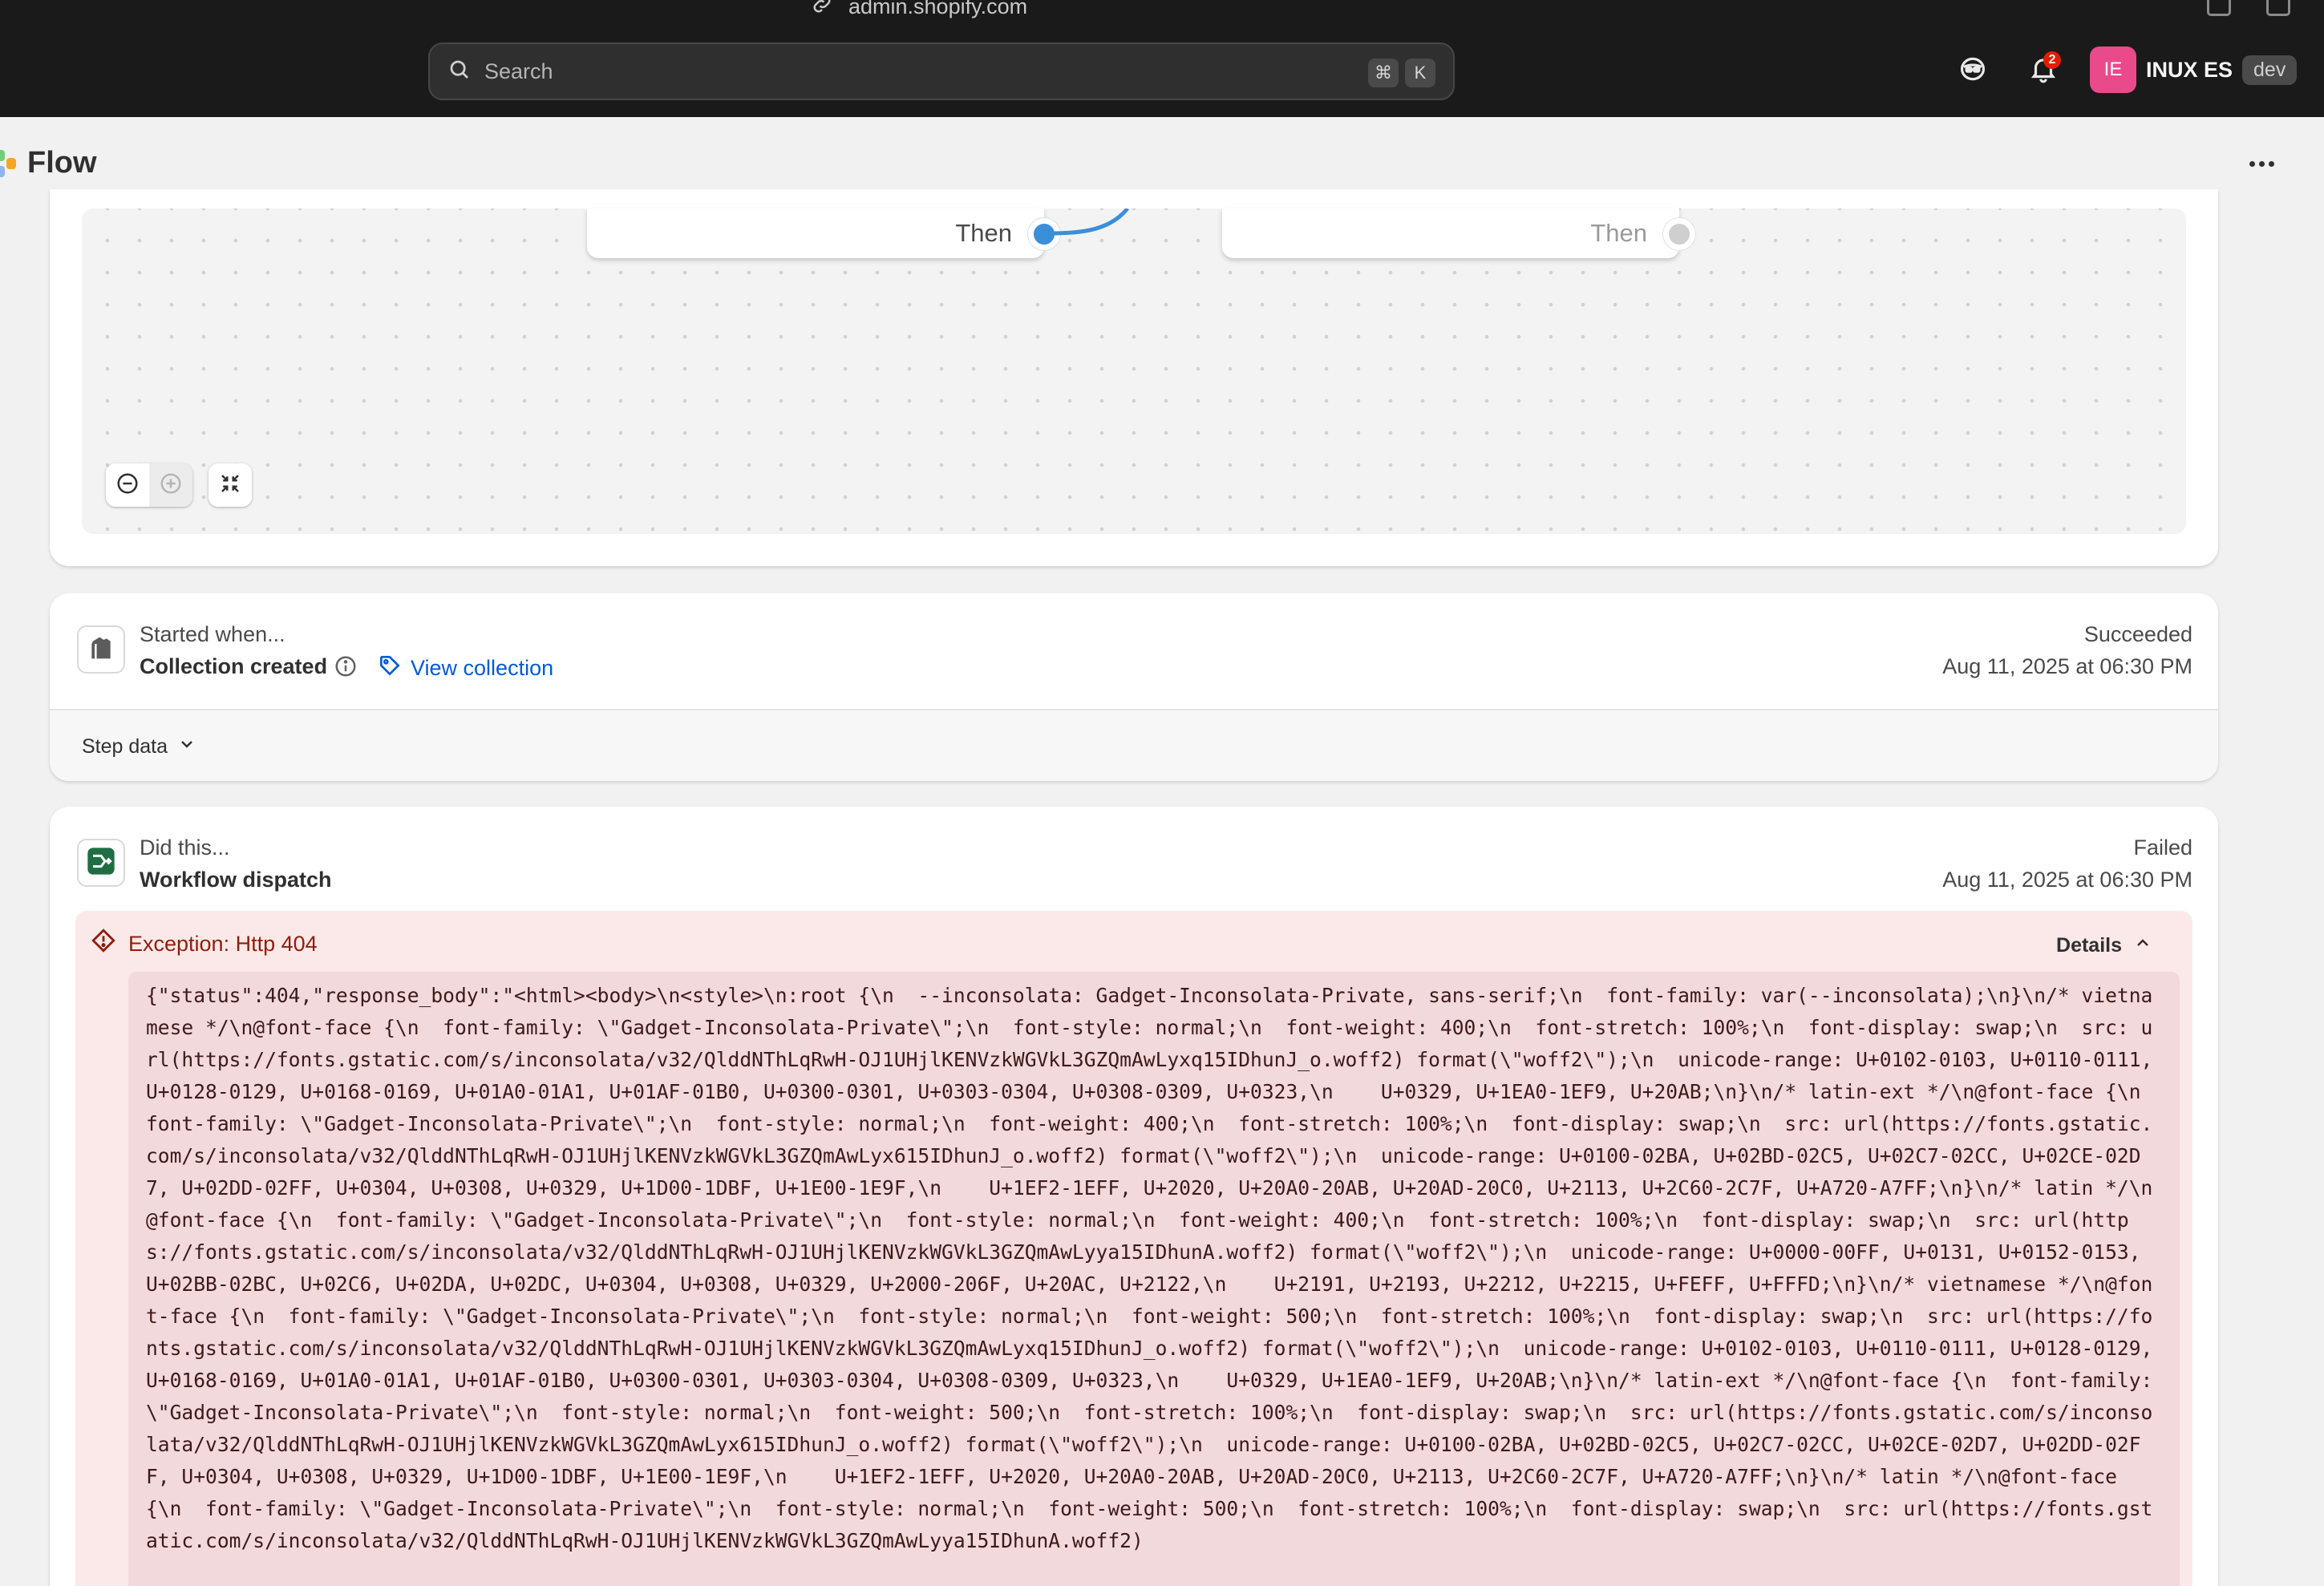 The image size is (2324, 1586). What do you see at coordinates (9, 164) in the screenshot?
I see `flow-app-icon` at bounding box center [9, 164].